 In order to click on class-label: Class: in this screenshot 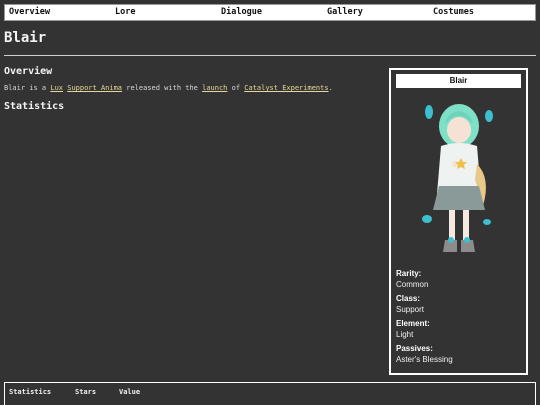, I will do `click(408, 298)`.